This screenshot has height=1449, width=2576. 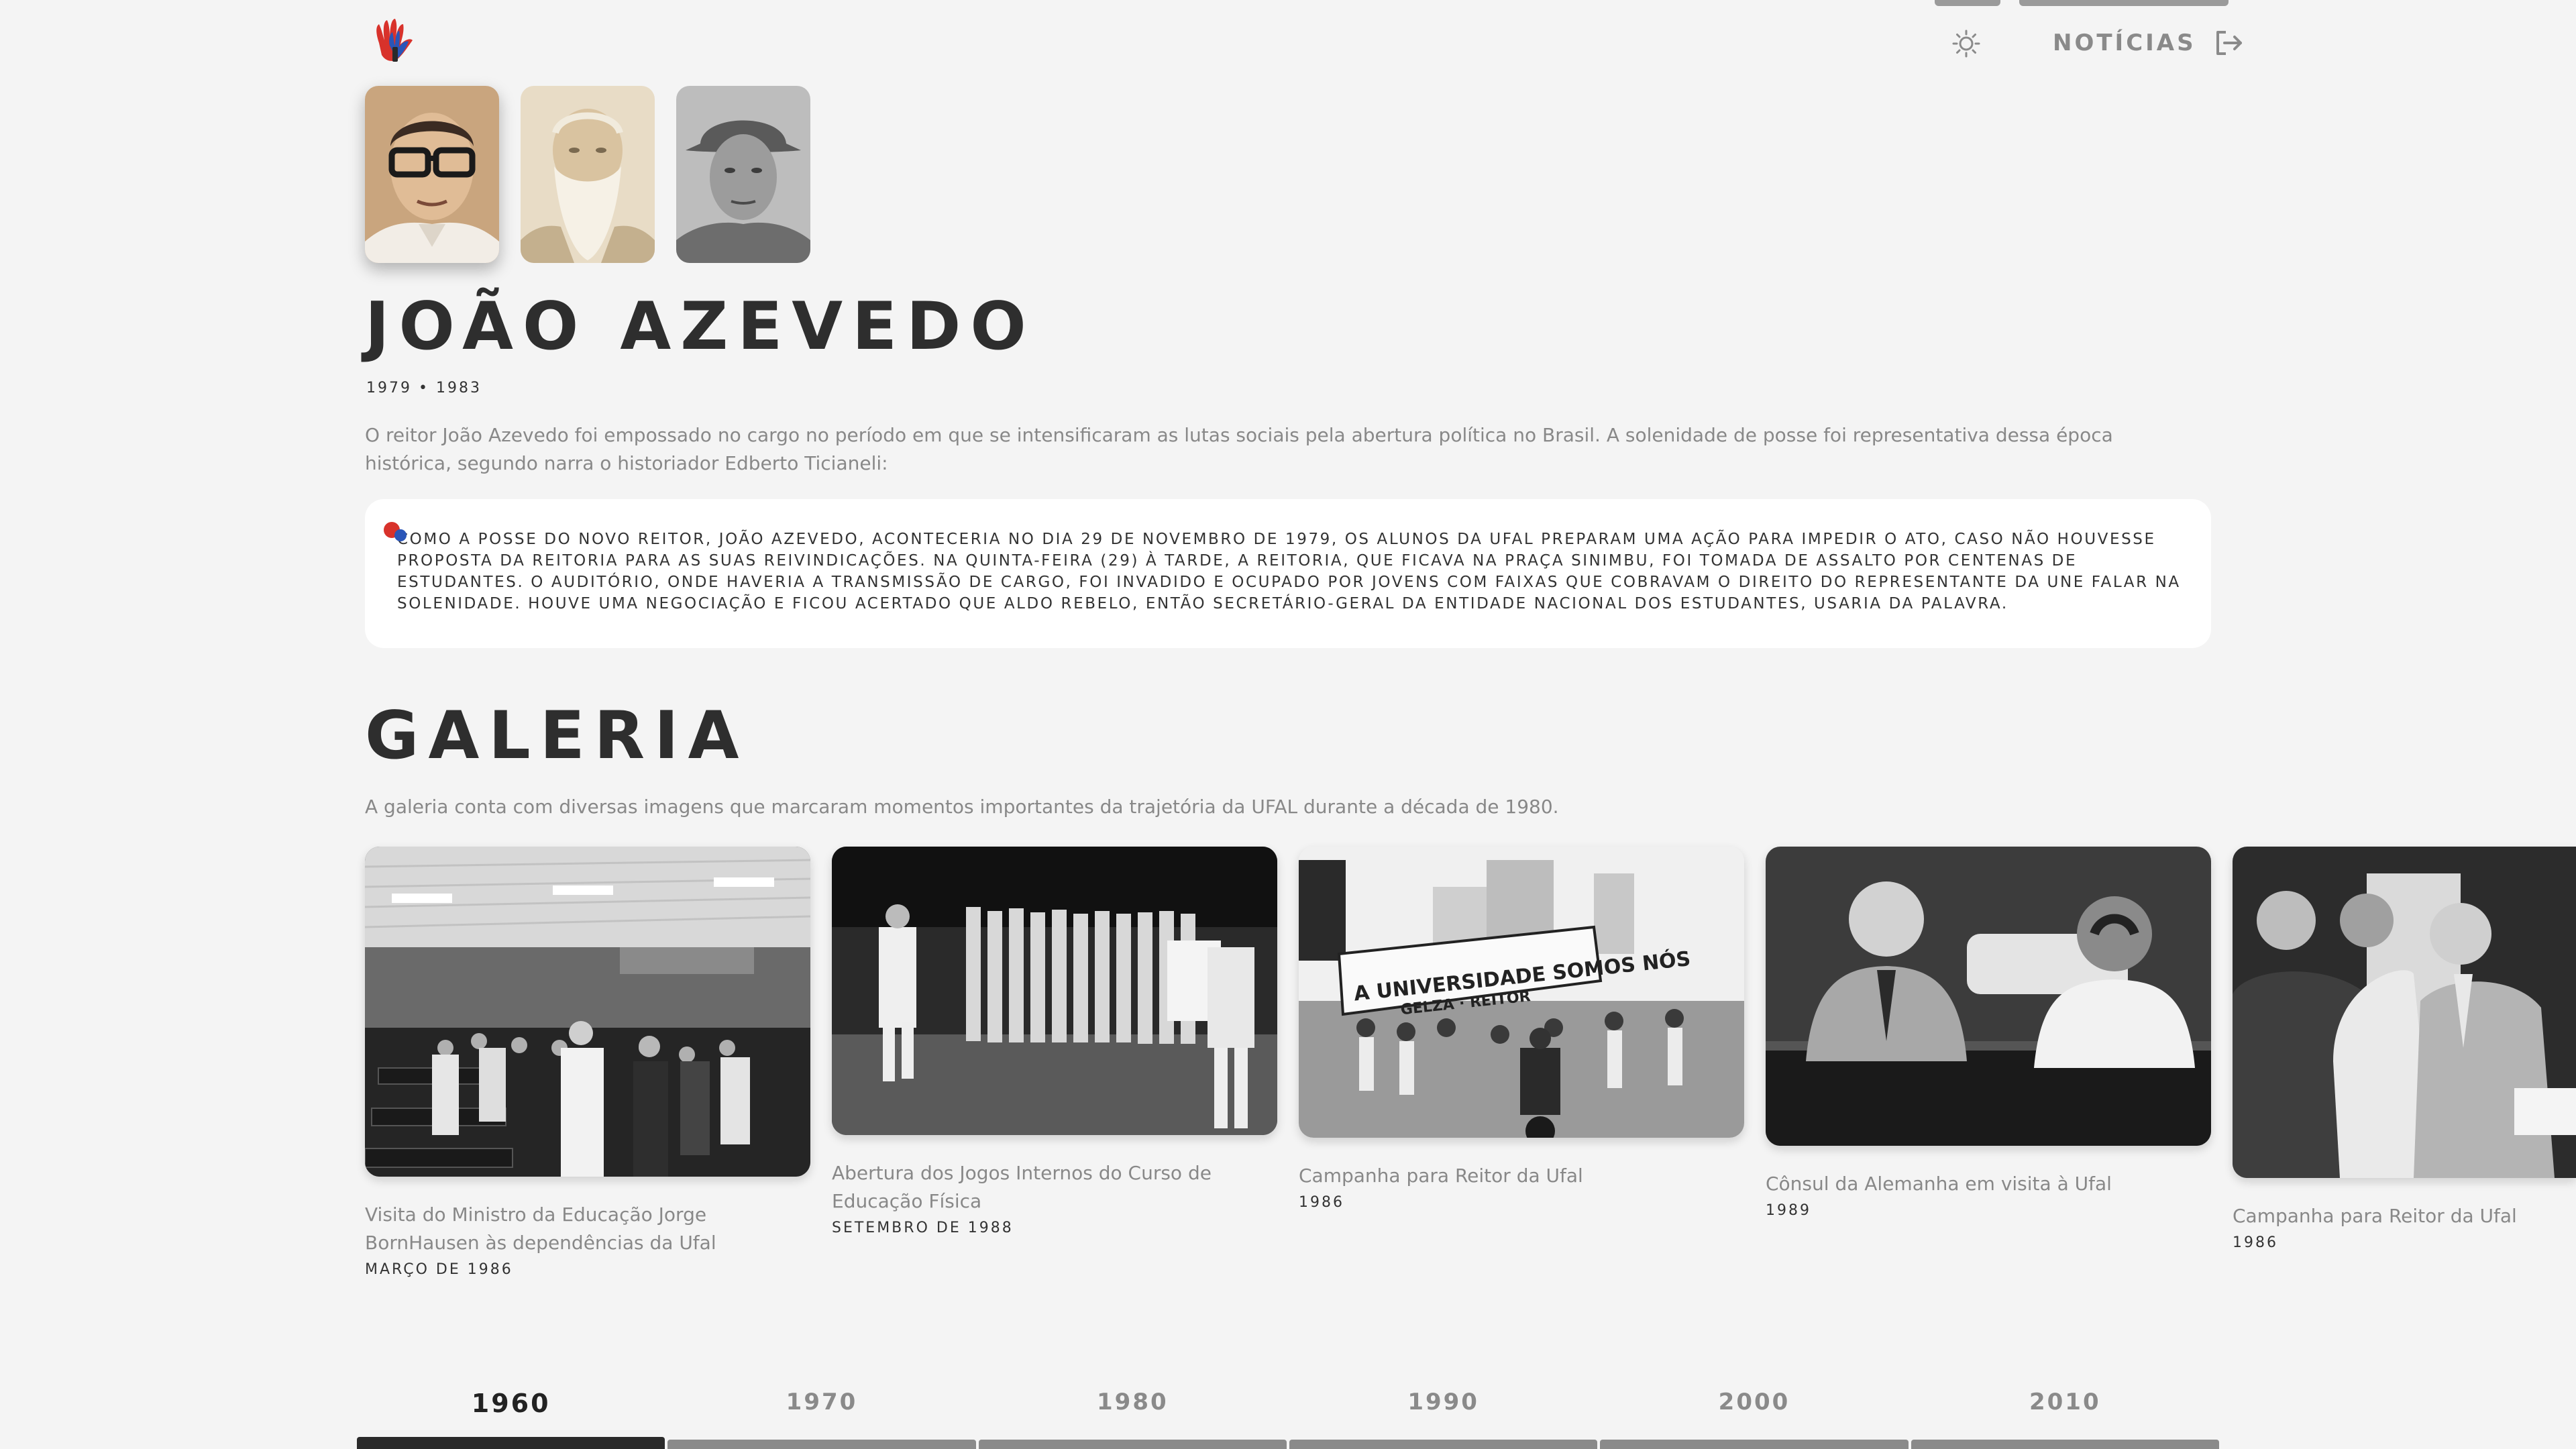 What do you see at coordinates (2065, 1419) in the screenshot?
I see `decade-tab-2010: 2010` at bounding box center [2065, 1419].